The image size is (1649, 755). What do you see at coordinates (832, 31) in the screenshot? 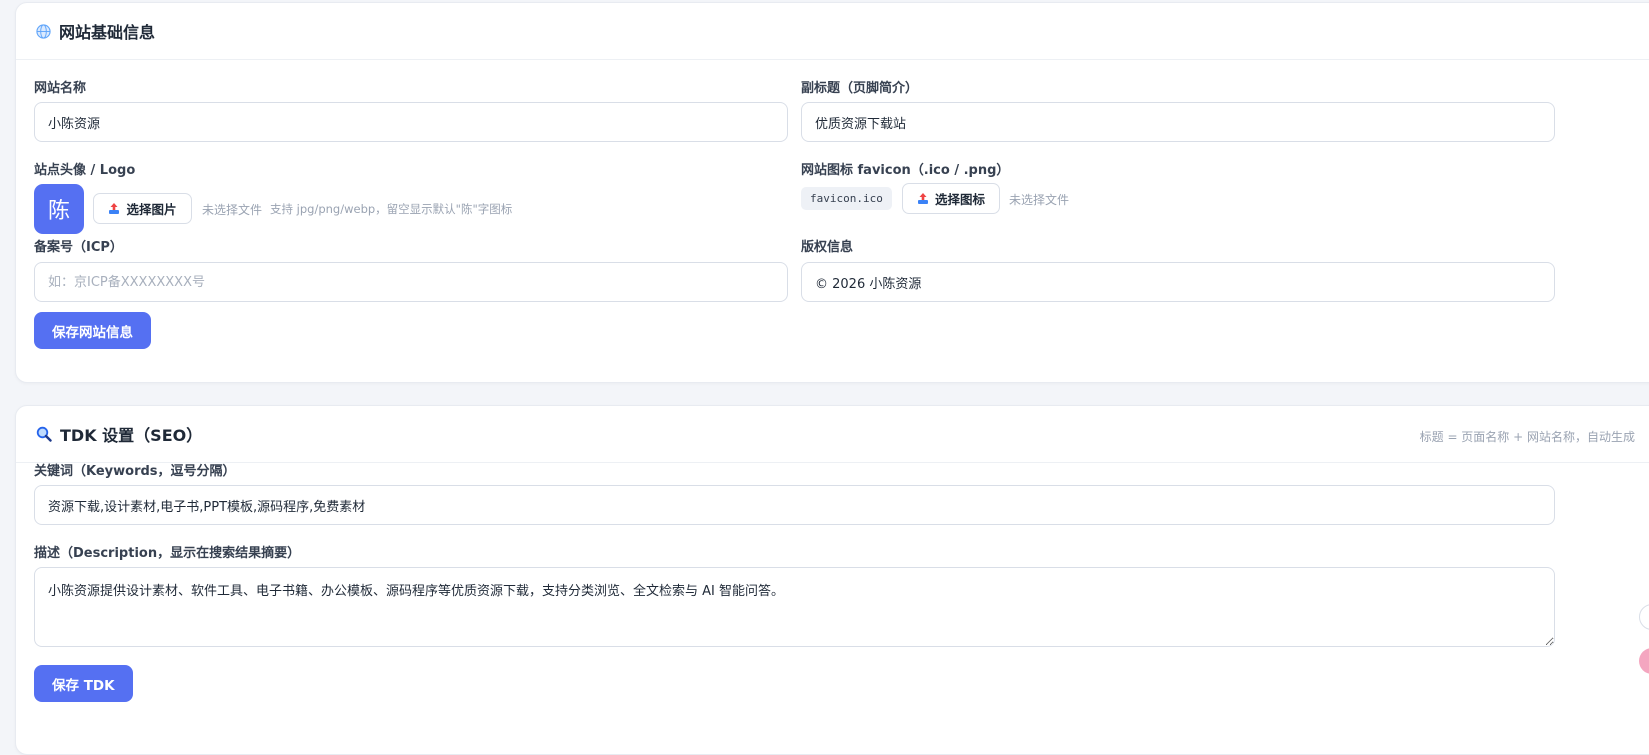
I see `site-info-header: 网站基础信息` at bounding box center [832, 31].